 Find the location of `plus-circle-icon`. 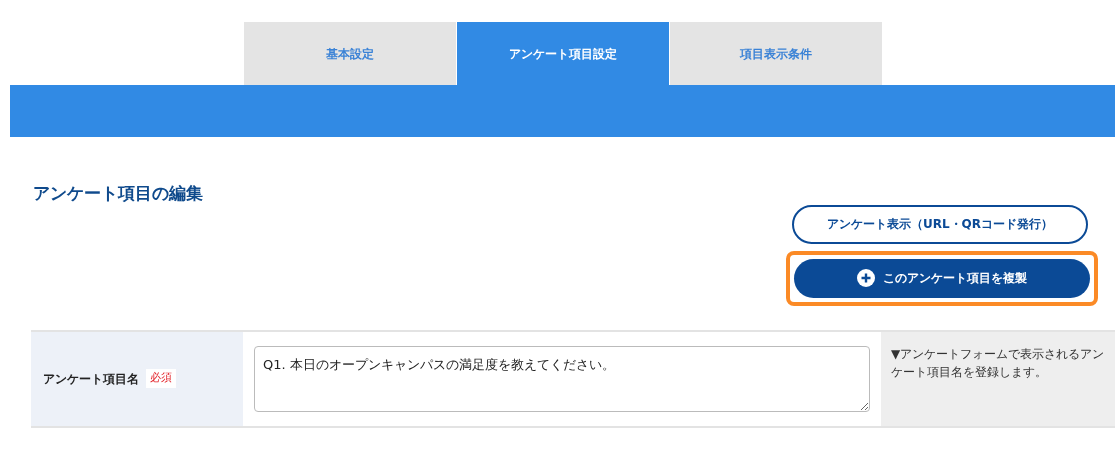

plus-circle-icon is located at coordinates (866, 278).